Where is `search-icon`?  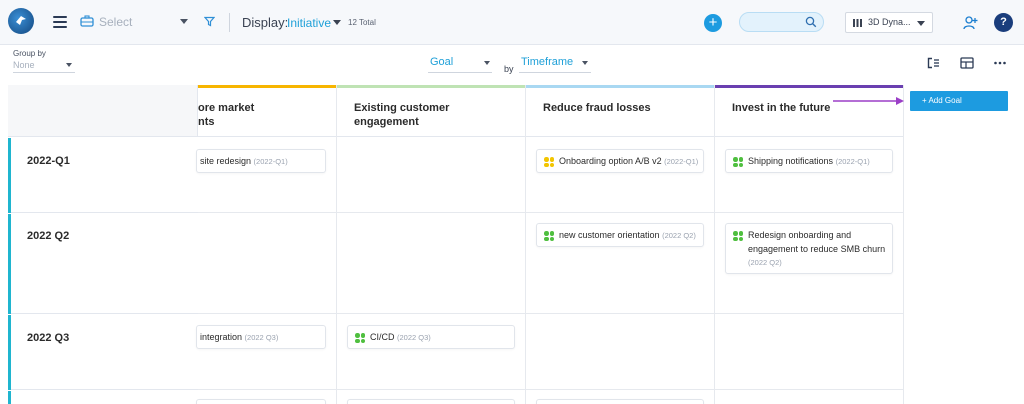
search-icon is located at coordinates (811, 22).